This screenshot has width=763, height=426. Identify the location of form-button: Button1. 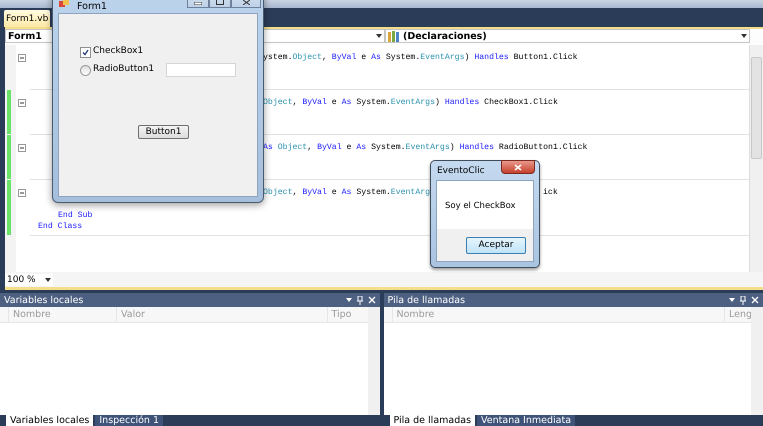
(163, 132).